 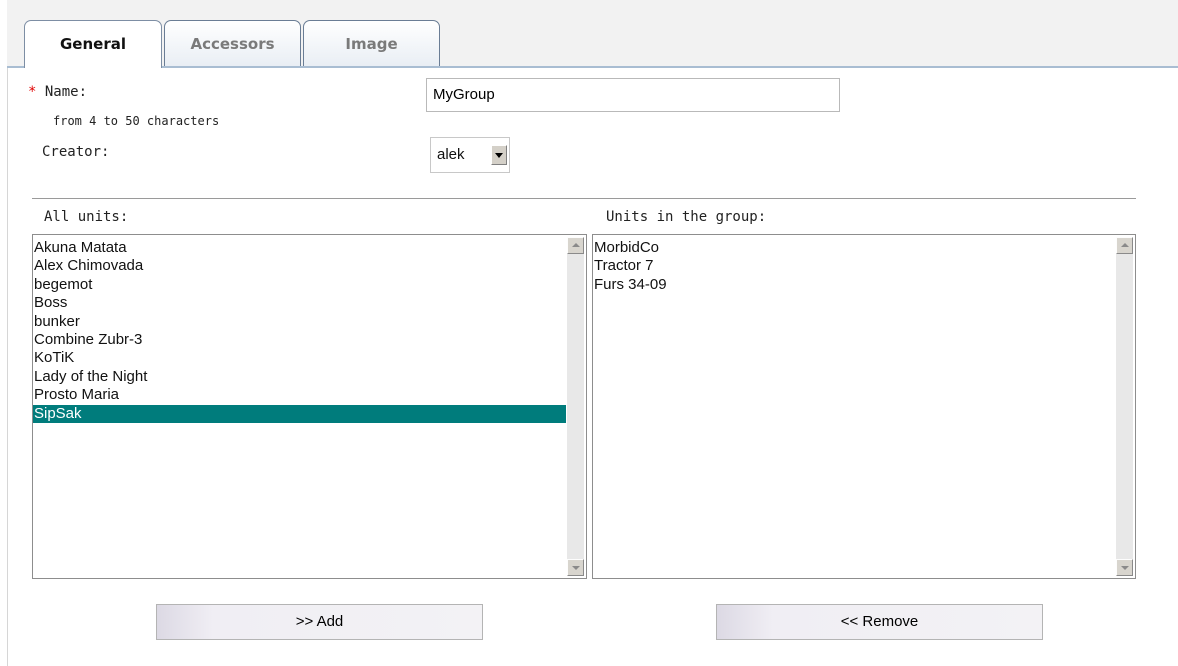 I want to click on add-button: >> Add, so click(x=319, y=622).